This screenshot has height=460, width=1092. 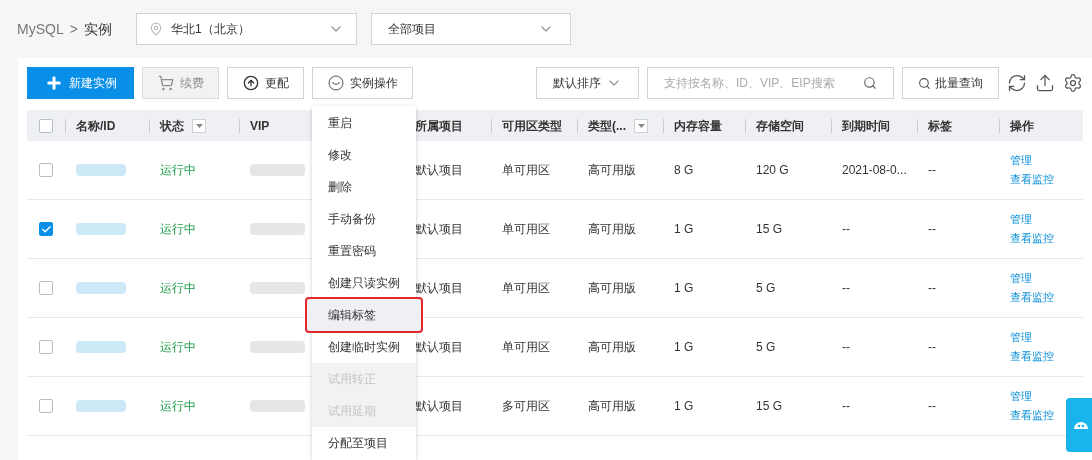 I want to click on column-header: 所属项目, so click(x=439, y=126).